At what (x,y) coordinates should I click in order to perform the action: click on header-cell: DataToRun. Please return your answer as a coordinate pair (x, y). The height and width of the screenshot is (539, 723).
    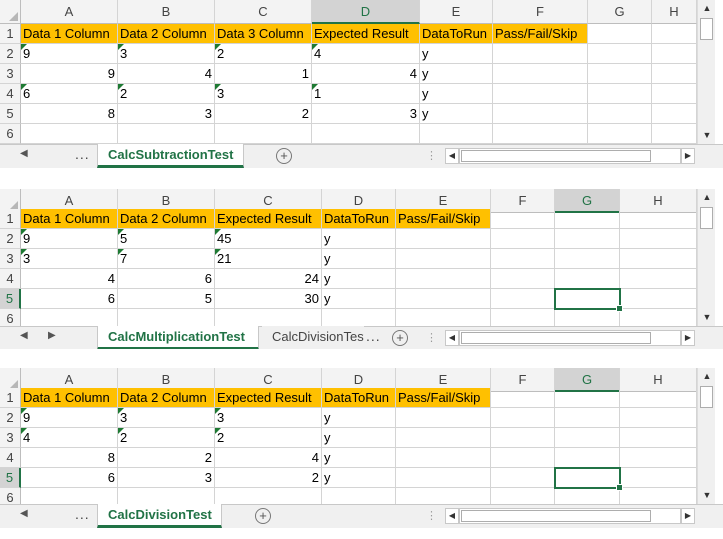
    Looking at the image, I should click on (456, 34).